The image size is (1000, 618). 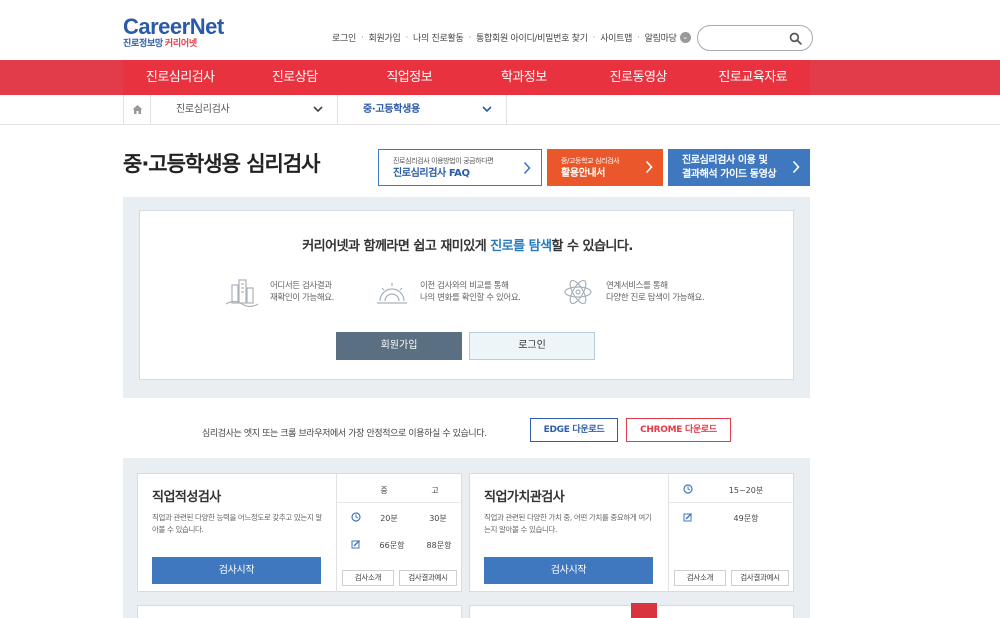 What do you see at coordinates (242, 293) in the screenshot?
I see `buildings-icon` at bounding box center [242, 293].